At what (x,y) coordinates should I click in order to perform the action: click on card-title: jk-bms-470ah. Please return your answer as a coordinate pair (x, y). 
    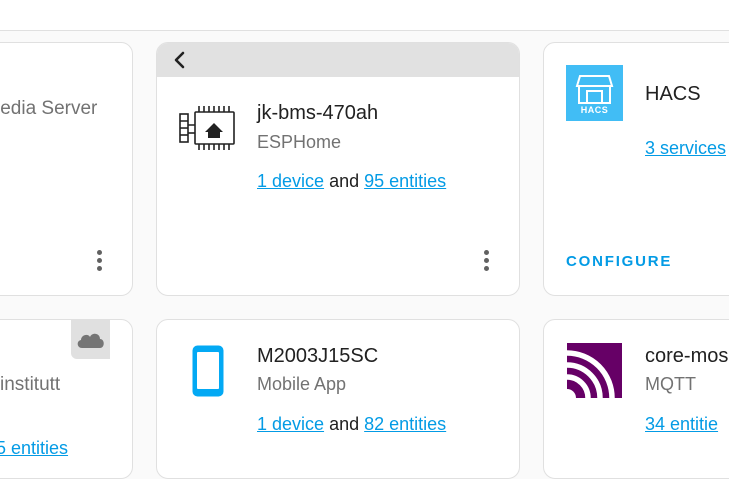
    Looking at the image, I should click on (318, 113).